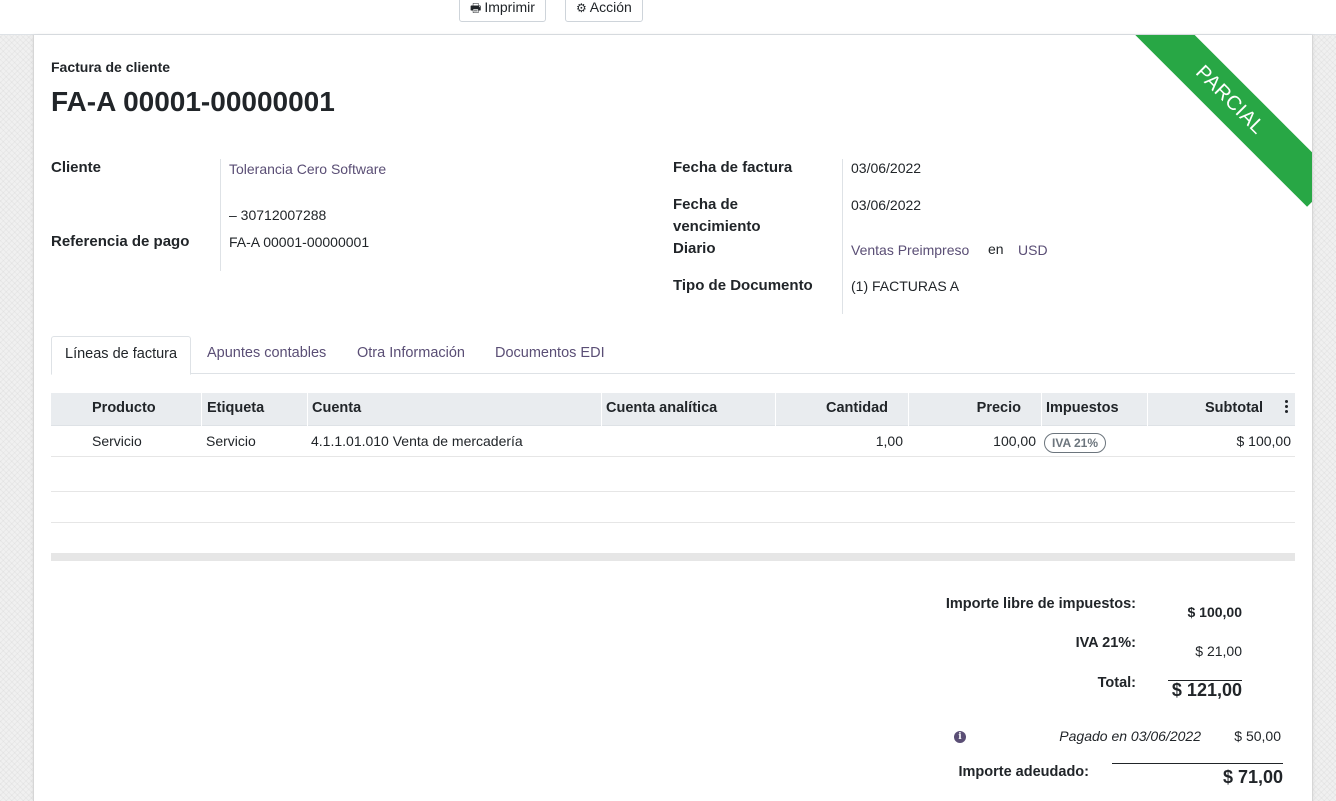 The image size is (1336, 801). What do you see at coordinates (193, 101) in the screenshot?
I see `invoice-number: FA-A 00001-00000001` at bounding box center [193, 101].